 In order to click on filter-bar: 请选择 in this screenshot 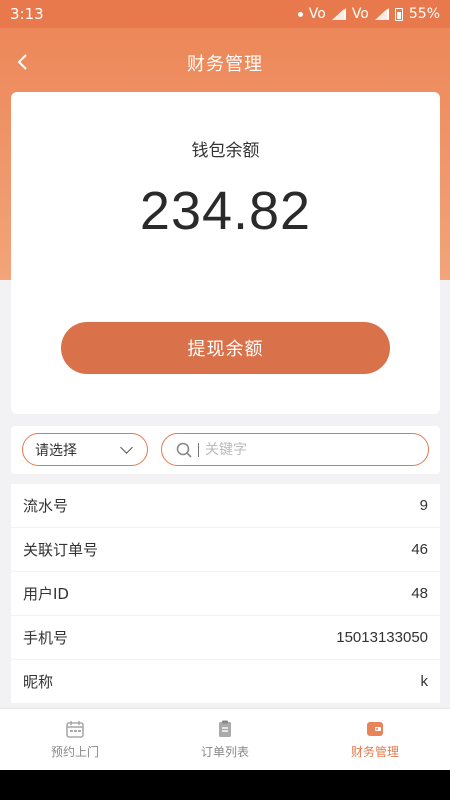, I will do `click(225, 450)`.